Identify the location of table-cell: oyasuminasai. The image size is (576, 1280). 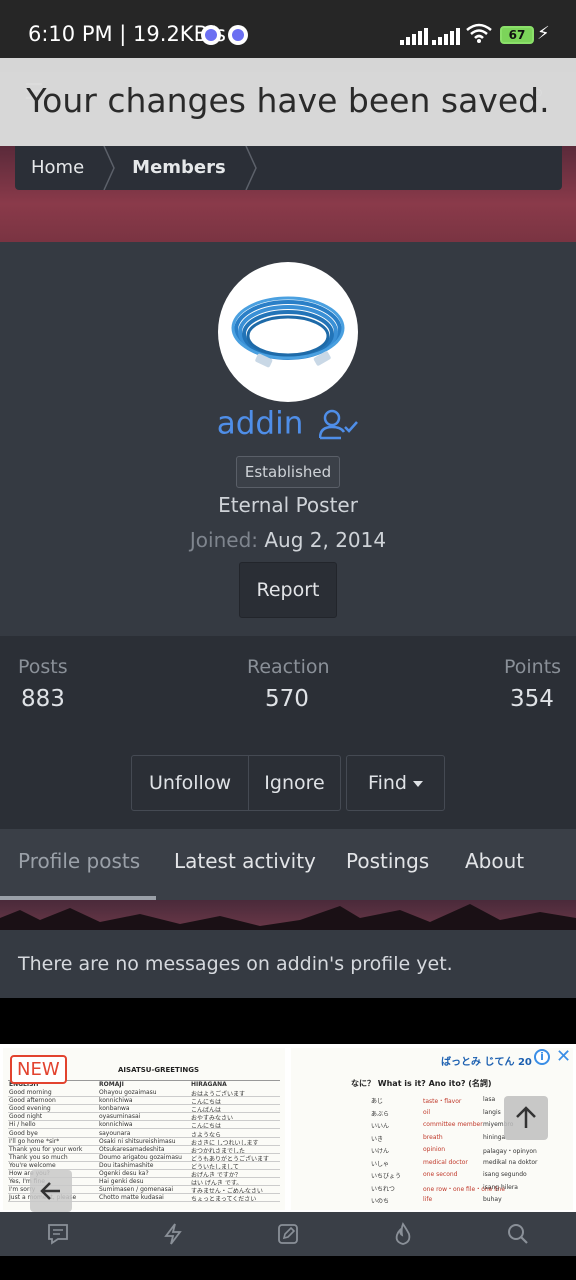
(120, 1117).